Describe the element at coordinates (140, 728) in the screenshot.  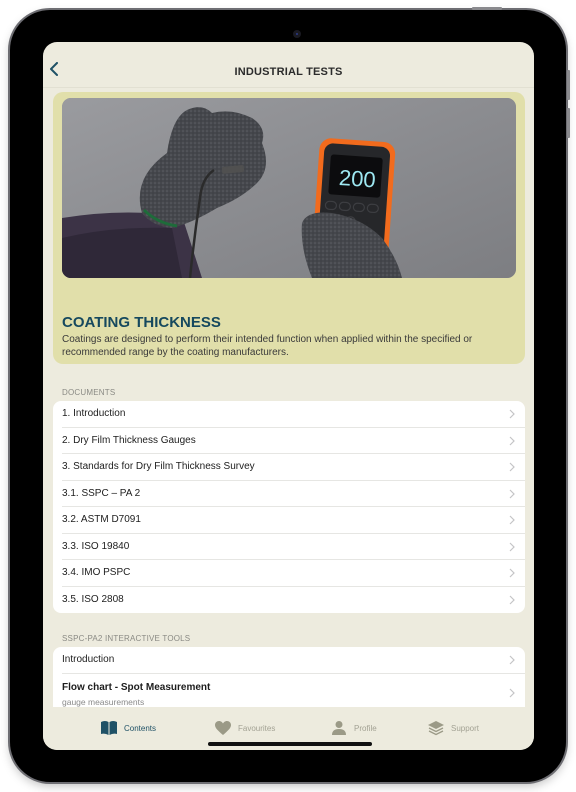
I see `tab-label: Contents` at that location.